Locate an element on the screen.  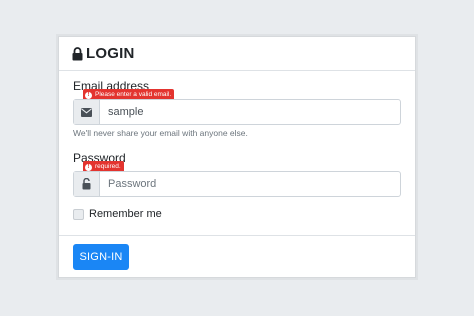
remember-me-row: Remember me is located at coordinates (117, 214).